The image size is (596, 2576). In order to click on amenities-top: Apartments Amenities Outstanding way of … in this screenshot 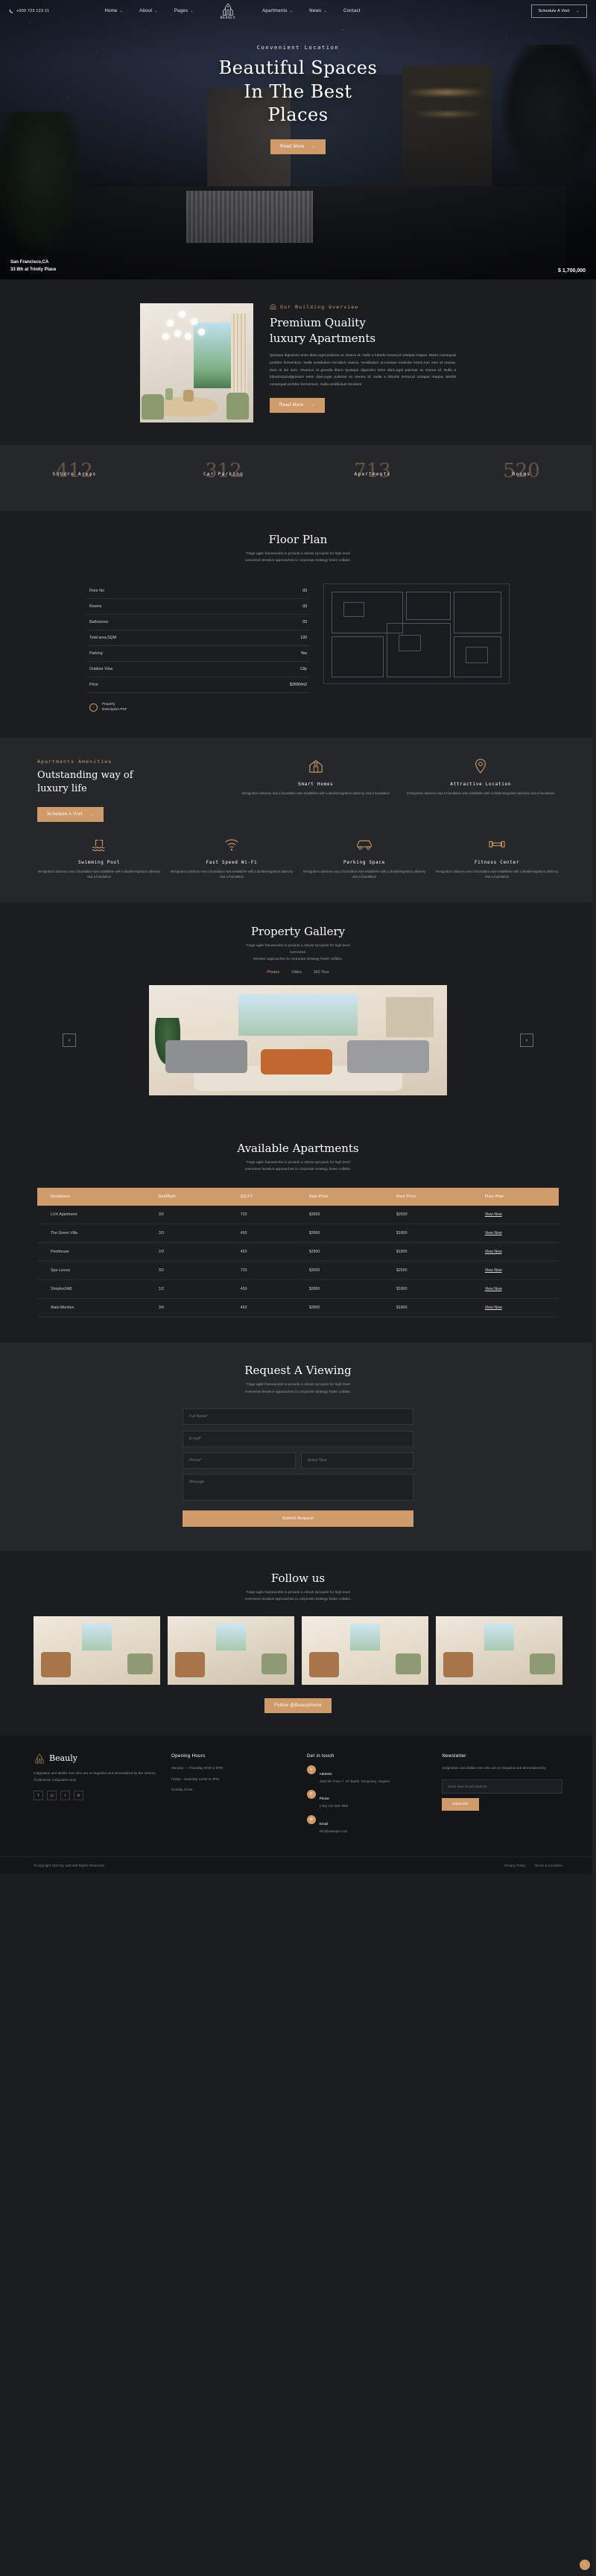, I will do `click(298, 790)`.